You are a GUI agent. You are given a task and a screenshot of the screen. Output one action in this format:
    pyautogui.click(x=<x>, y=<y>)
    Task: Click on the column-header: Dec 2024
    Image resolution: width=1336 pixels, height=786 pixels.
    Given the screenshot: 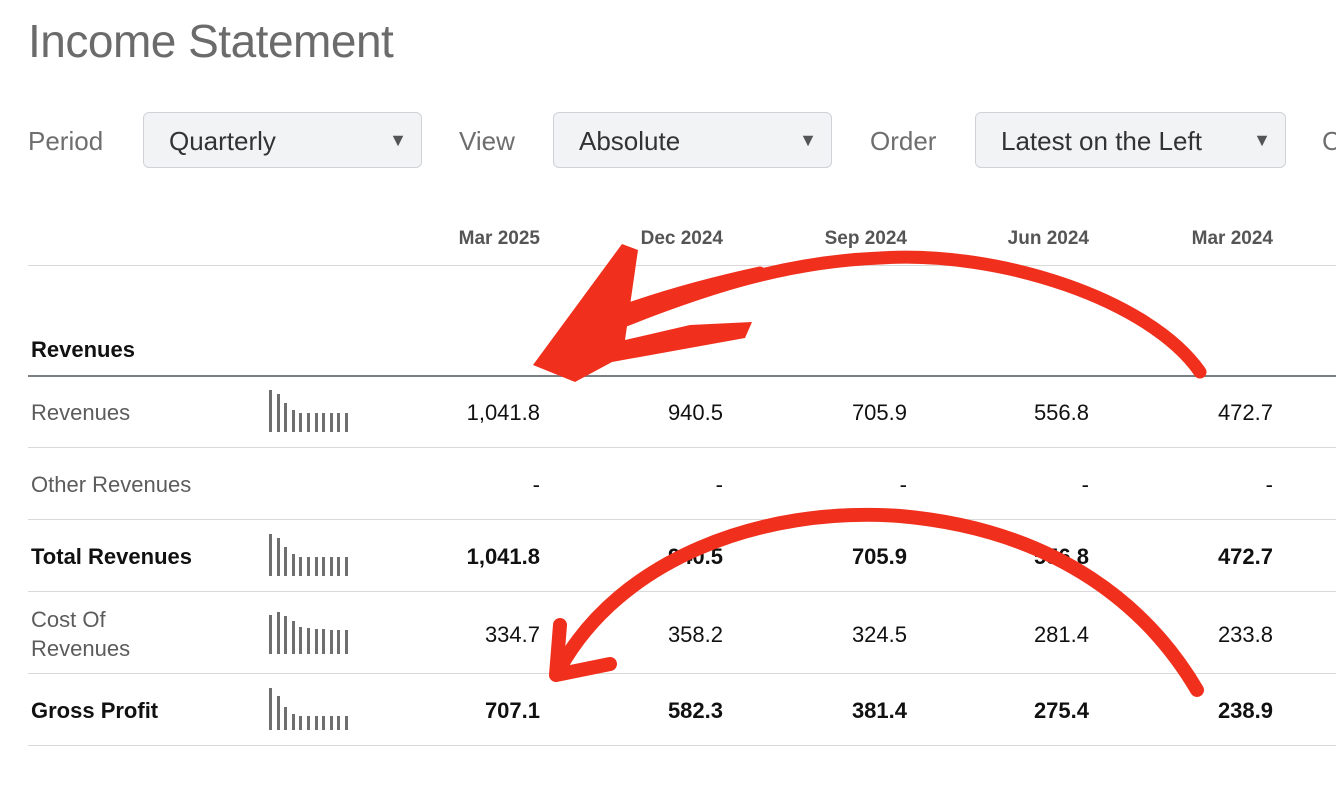 What is the action you would take?
    pyautogui.click(x=681, y=238)
    